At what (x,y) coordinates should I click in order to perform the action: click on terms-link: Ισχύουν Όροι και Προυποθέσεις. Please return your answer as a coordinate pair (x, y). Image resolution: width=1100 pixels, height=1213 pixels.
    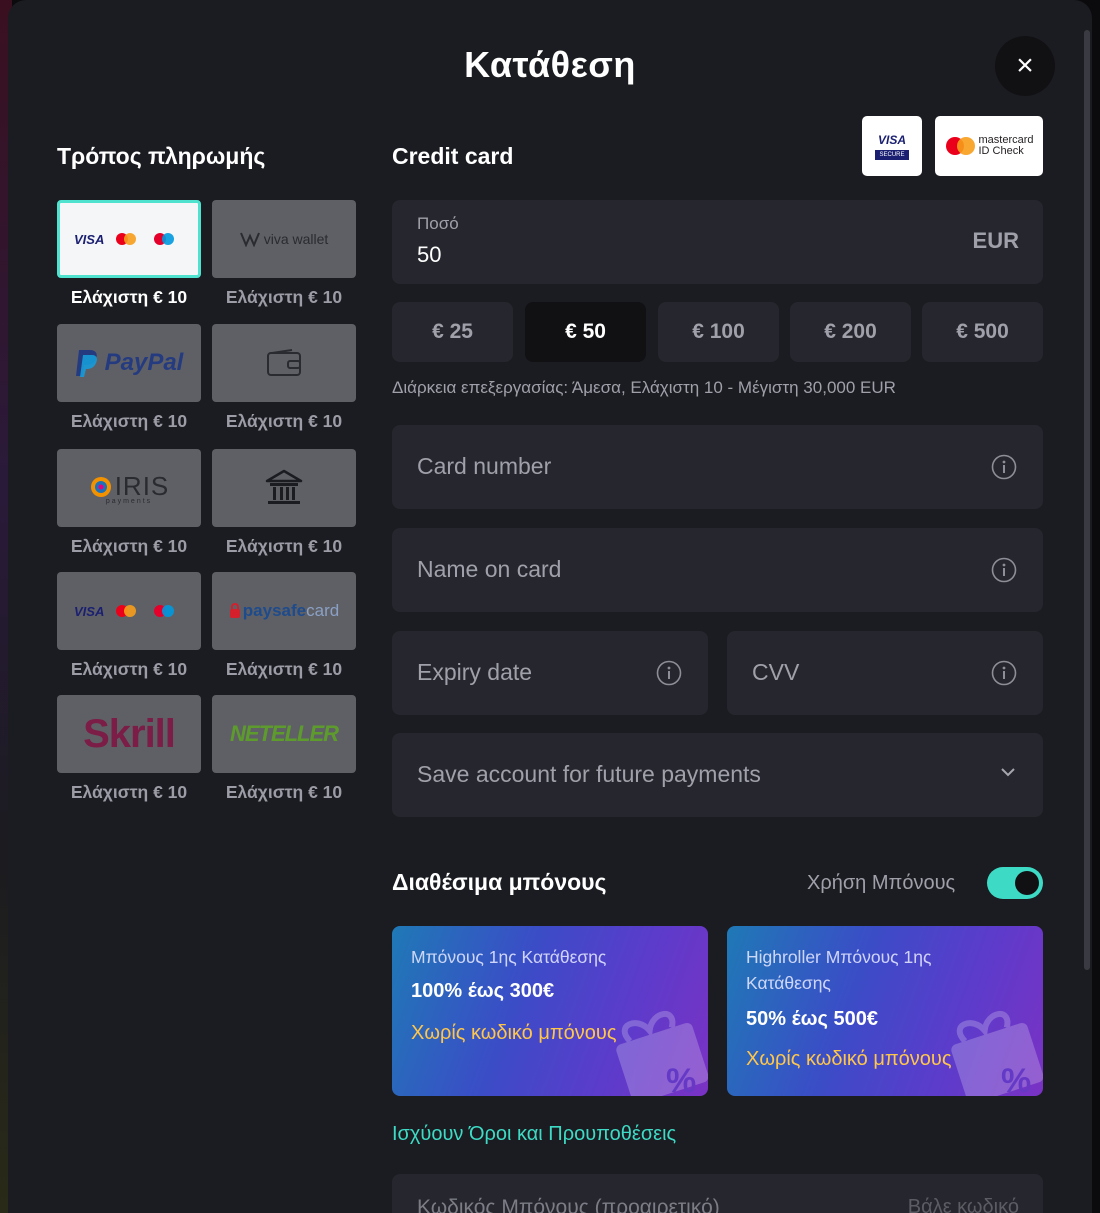
    Looking at the image, I should click on (534, 1134).